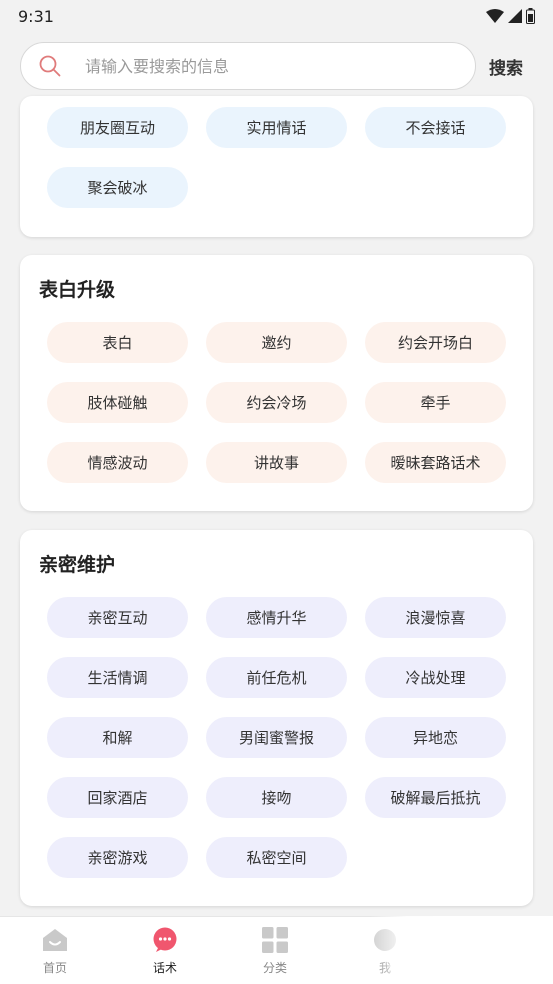  I want to click on chip-ex-crisis: 前任危机, so click(276, 677).